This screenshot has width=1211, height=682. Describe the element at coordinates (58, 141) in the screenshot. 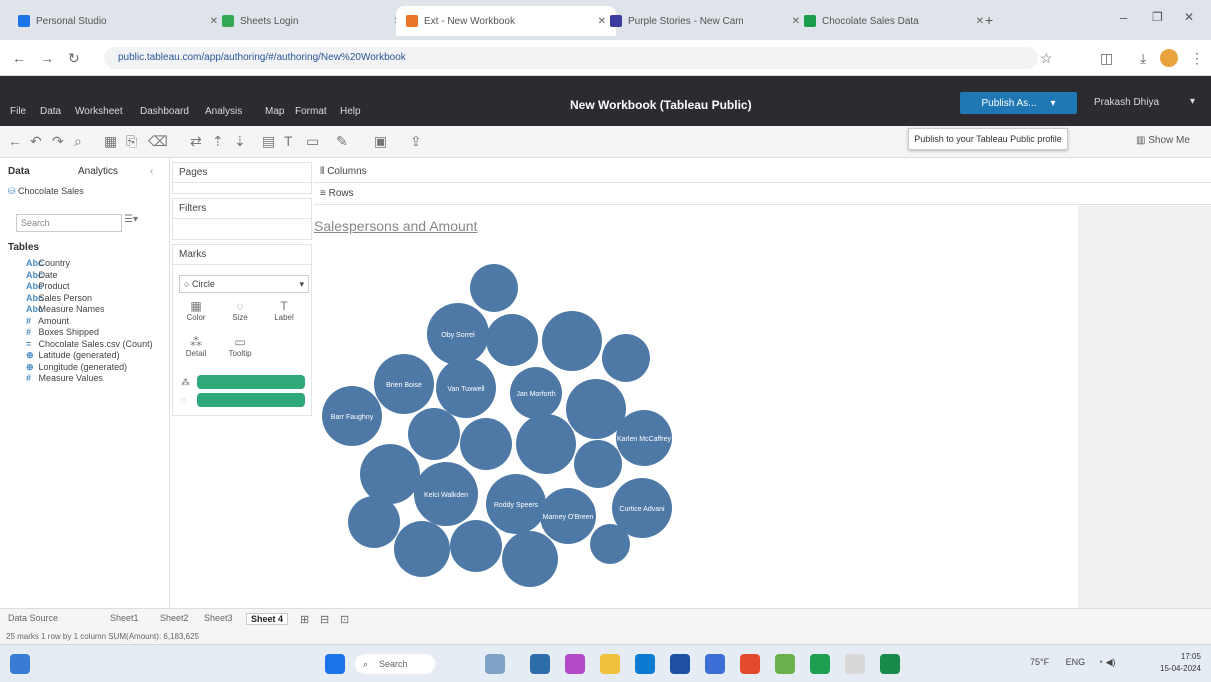

I see `redo-icon: ↷` at that location.